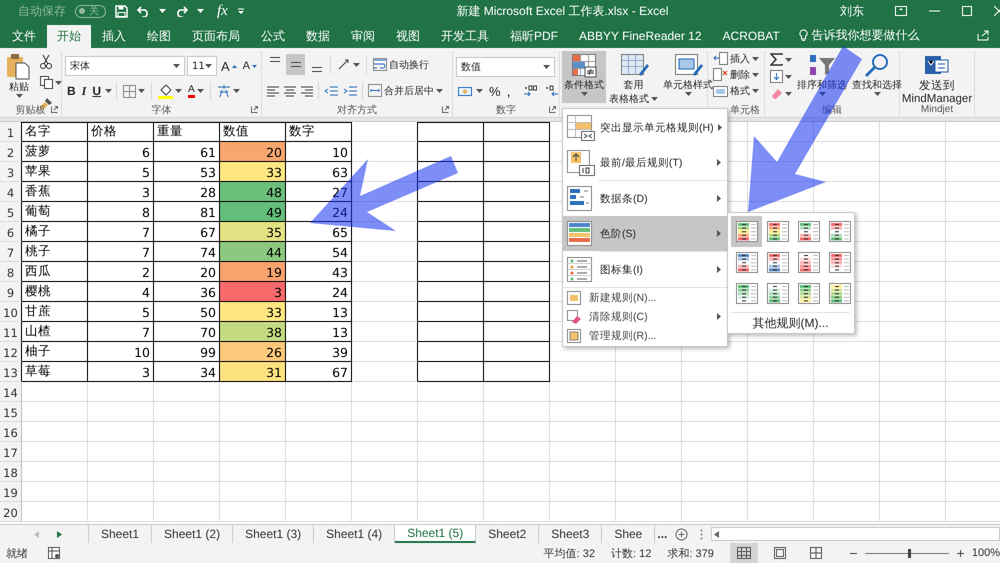 This screenshot has height=563, width=1000. Describe the element at coordinates (859, 35) in the screenshot. I see `tell-me-field: 告诉我你想要做什么` at that location.